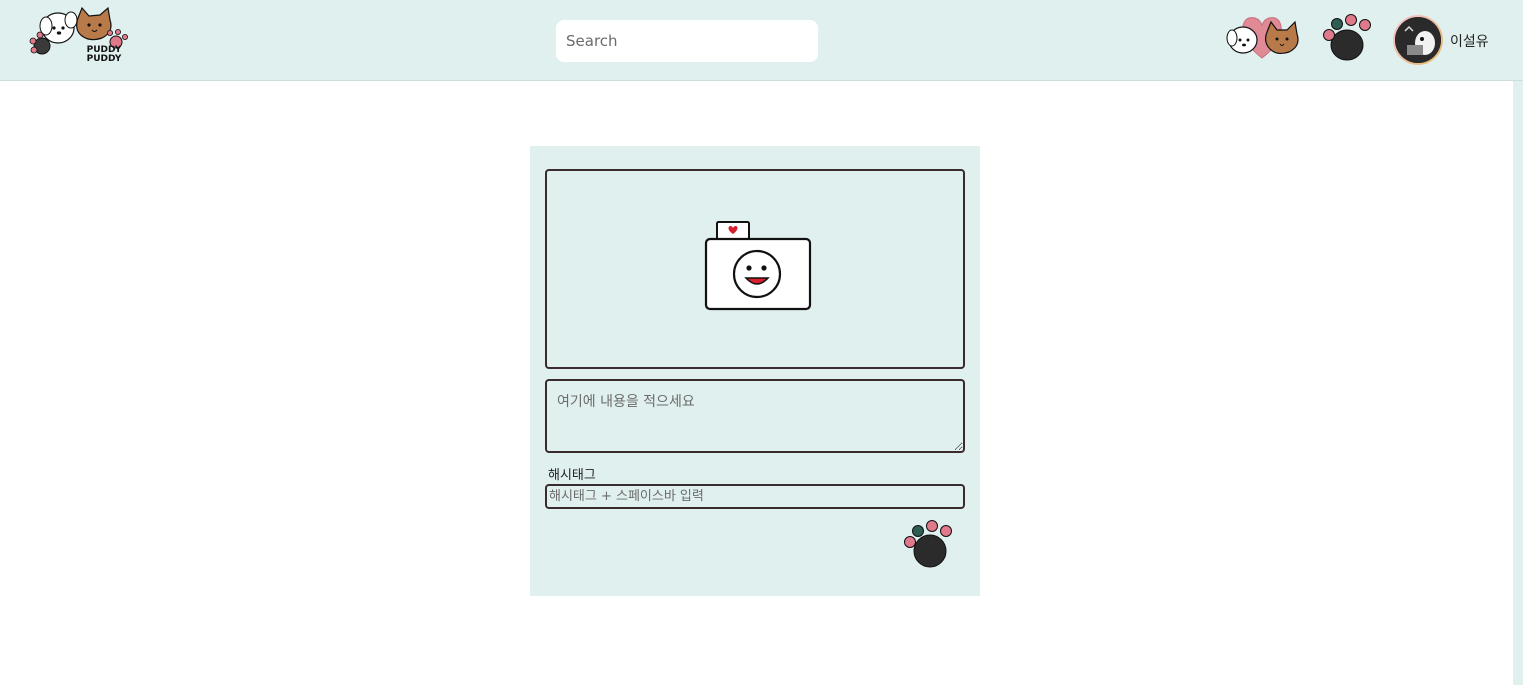 The width and height of the screenshot is (1523, 685). Describe the element at coordinates (1347, 38) in the screenshot. I see `paw-icon` at that location.